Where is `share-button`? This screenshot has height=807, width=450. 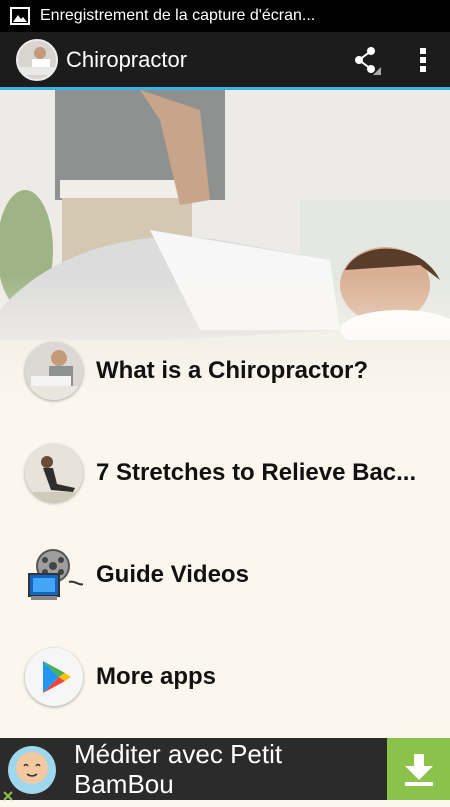
share-button is located at coordinates (366, 60).